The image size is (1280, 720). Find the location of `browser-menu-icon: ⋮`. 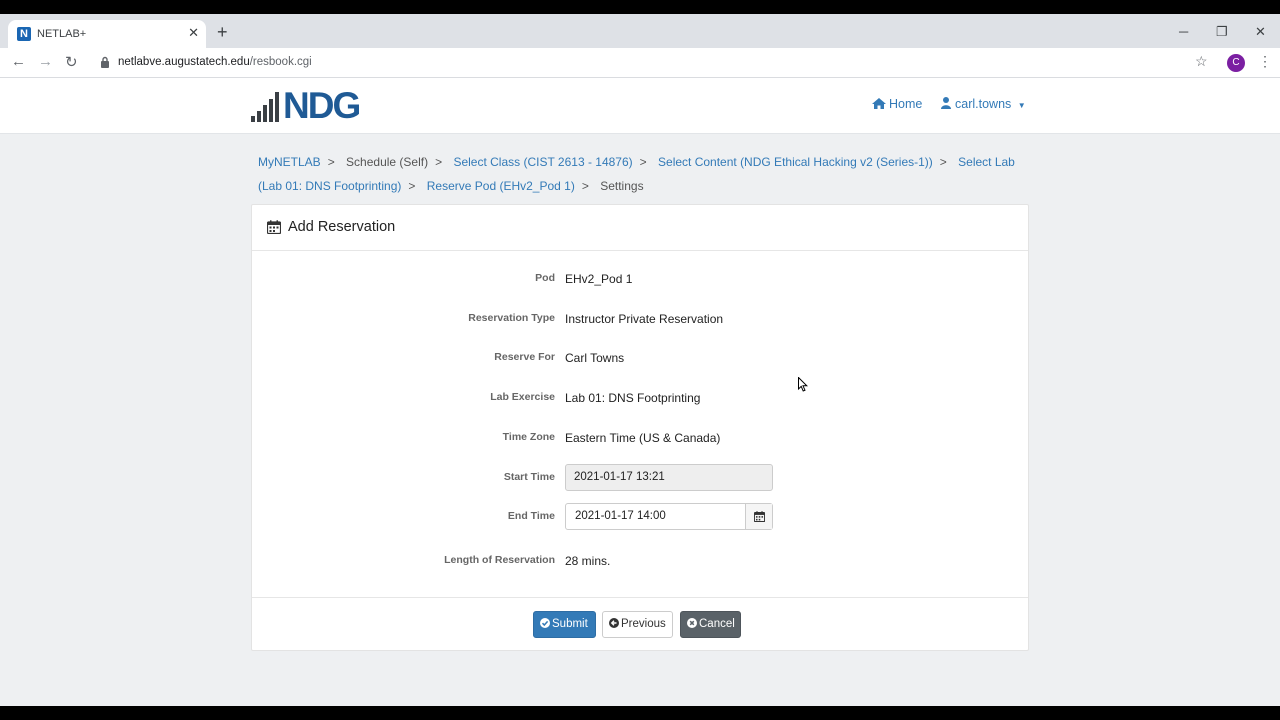

browser-menu-icon: ⋮ is located at coordinates (1265, 61).